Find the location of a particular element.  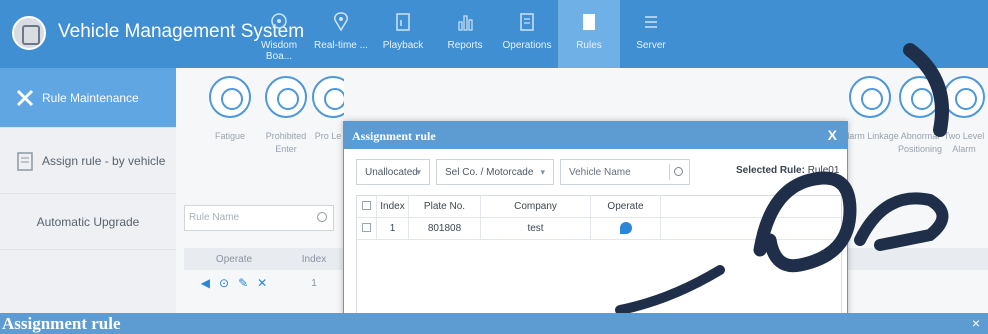

col-company: Company is located at coordinates (536, 206).